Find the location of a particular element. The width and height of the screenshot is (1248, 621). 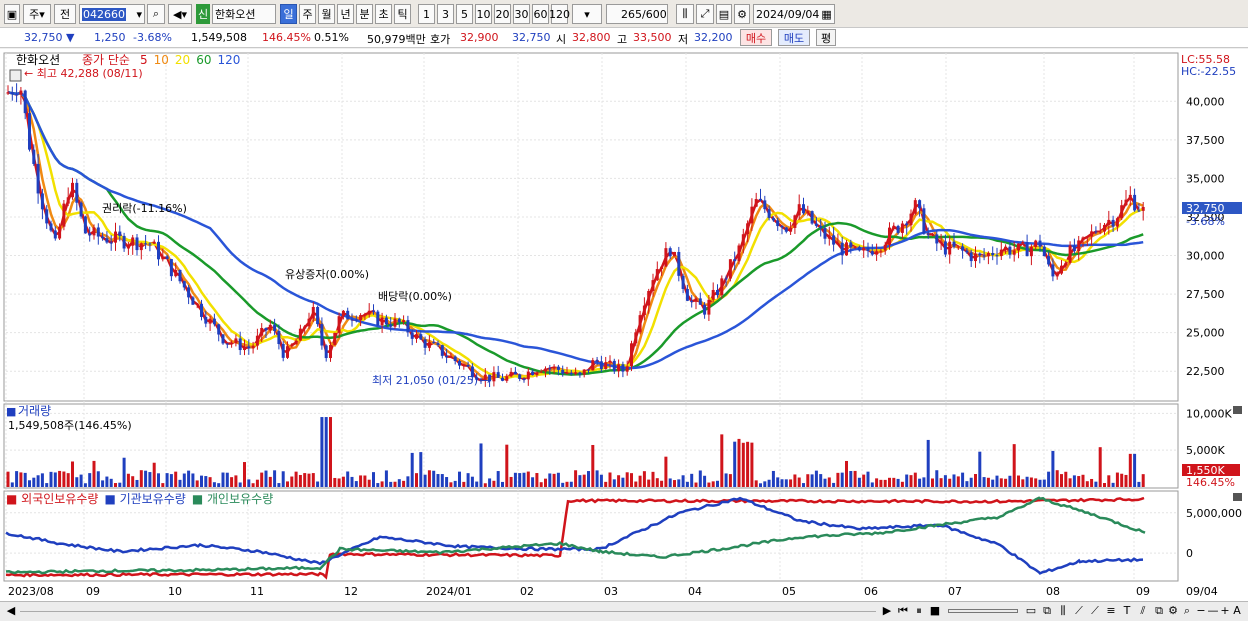

stop-icon: ■ is located at coordinates (935, 611).